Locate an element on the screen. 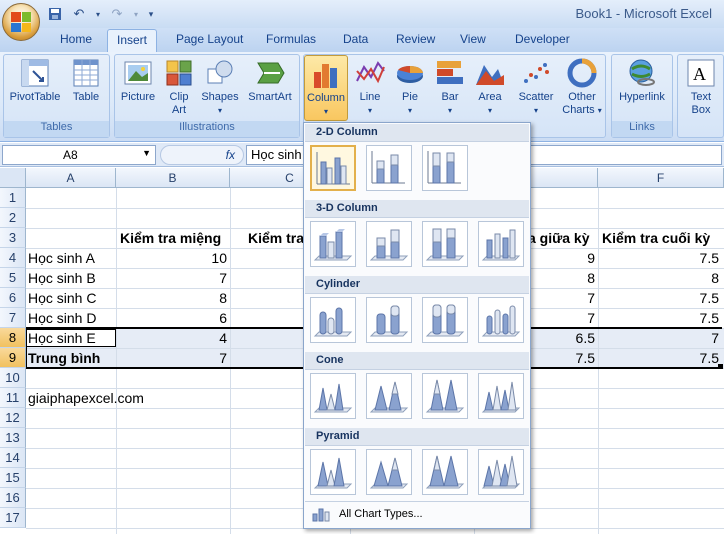 This screenshot has height=534, width=724. text-box-button: A Text Box is located at coordinates (701, 87).